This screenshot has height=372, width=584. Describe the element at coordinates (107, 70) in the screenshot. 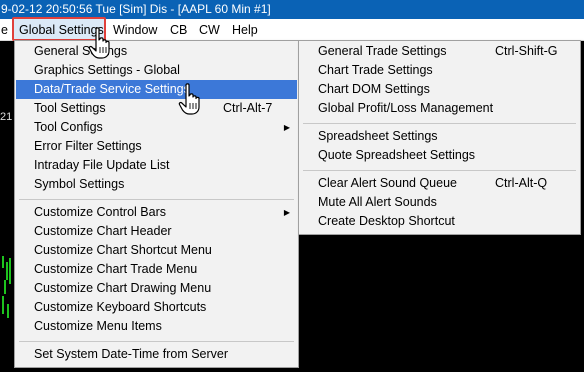

I see `menu-item-label: Graphics Settings - Global` at that location.